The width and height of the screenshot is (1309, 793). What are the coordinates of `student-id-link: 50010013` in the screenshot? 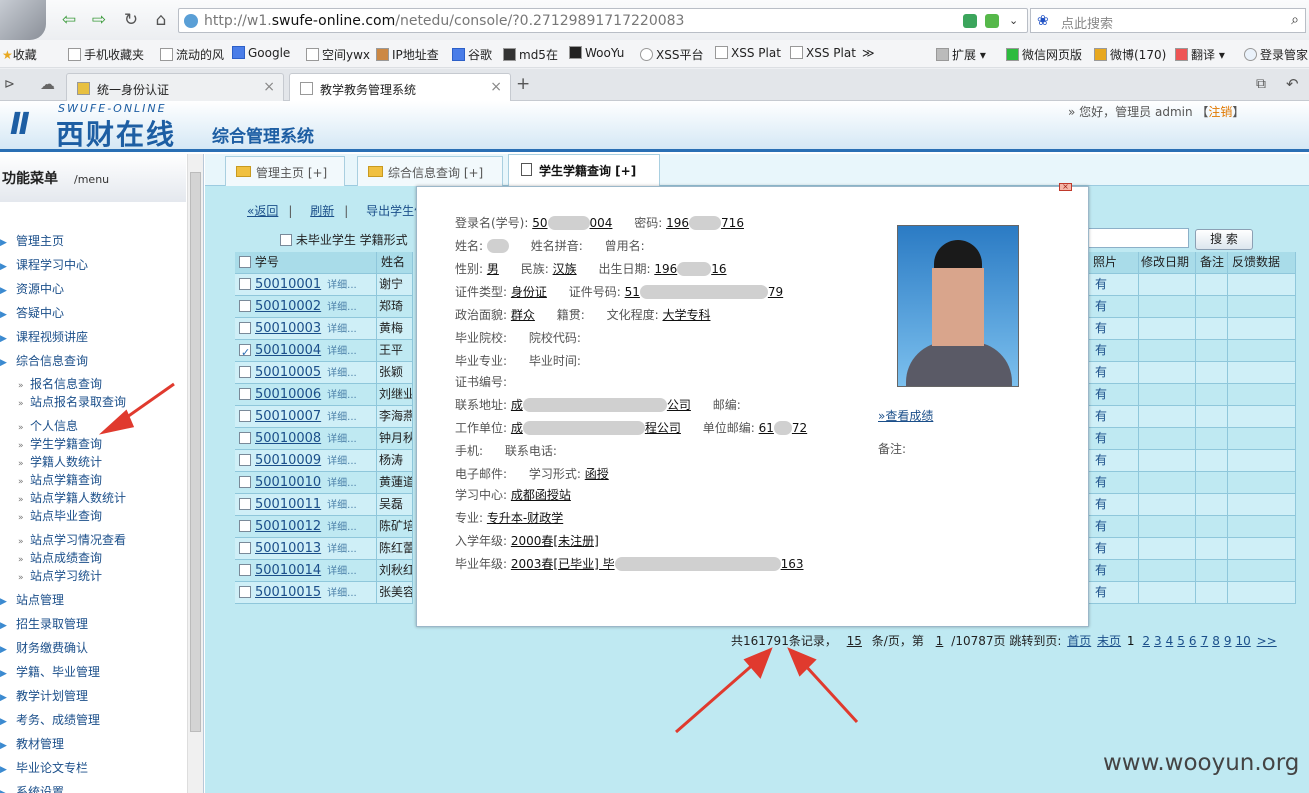 It's located at (288, 548).